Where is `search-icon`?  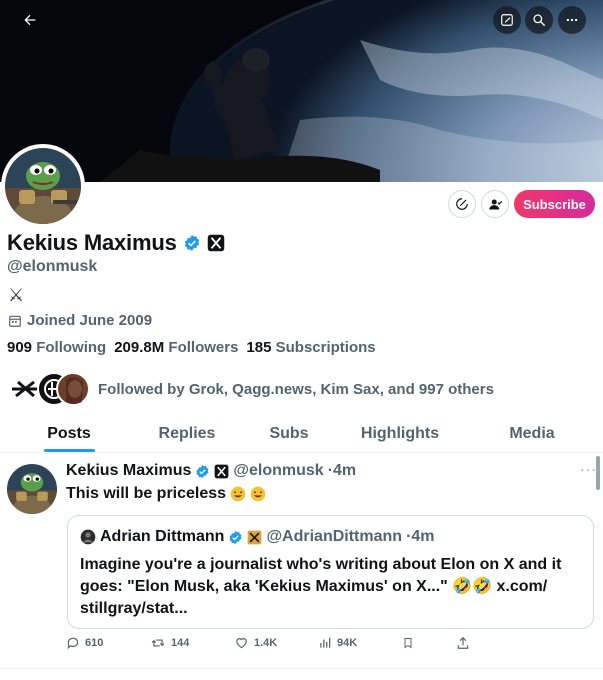
search-icon is located at coordinates (539, 20).